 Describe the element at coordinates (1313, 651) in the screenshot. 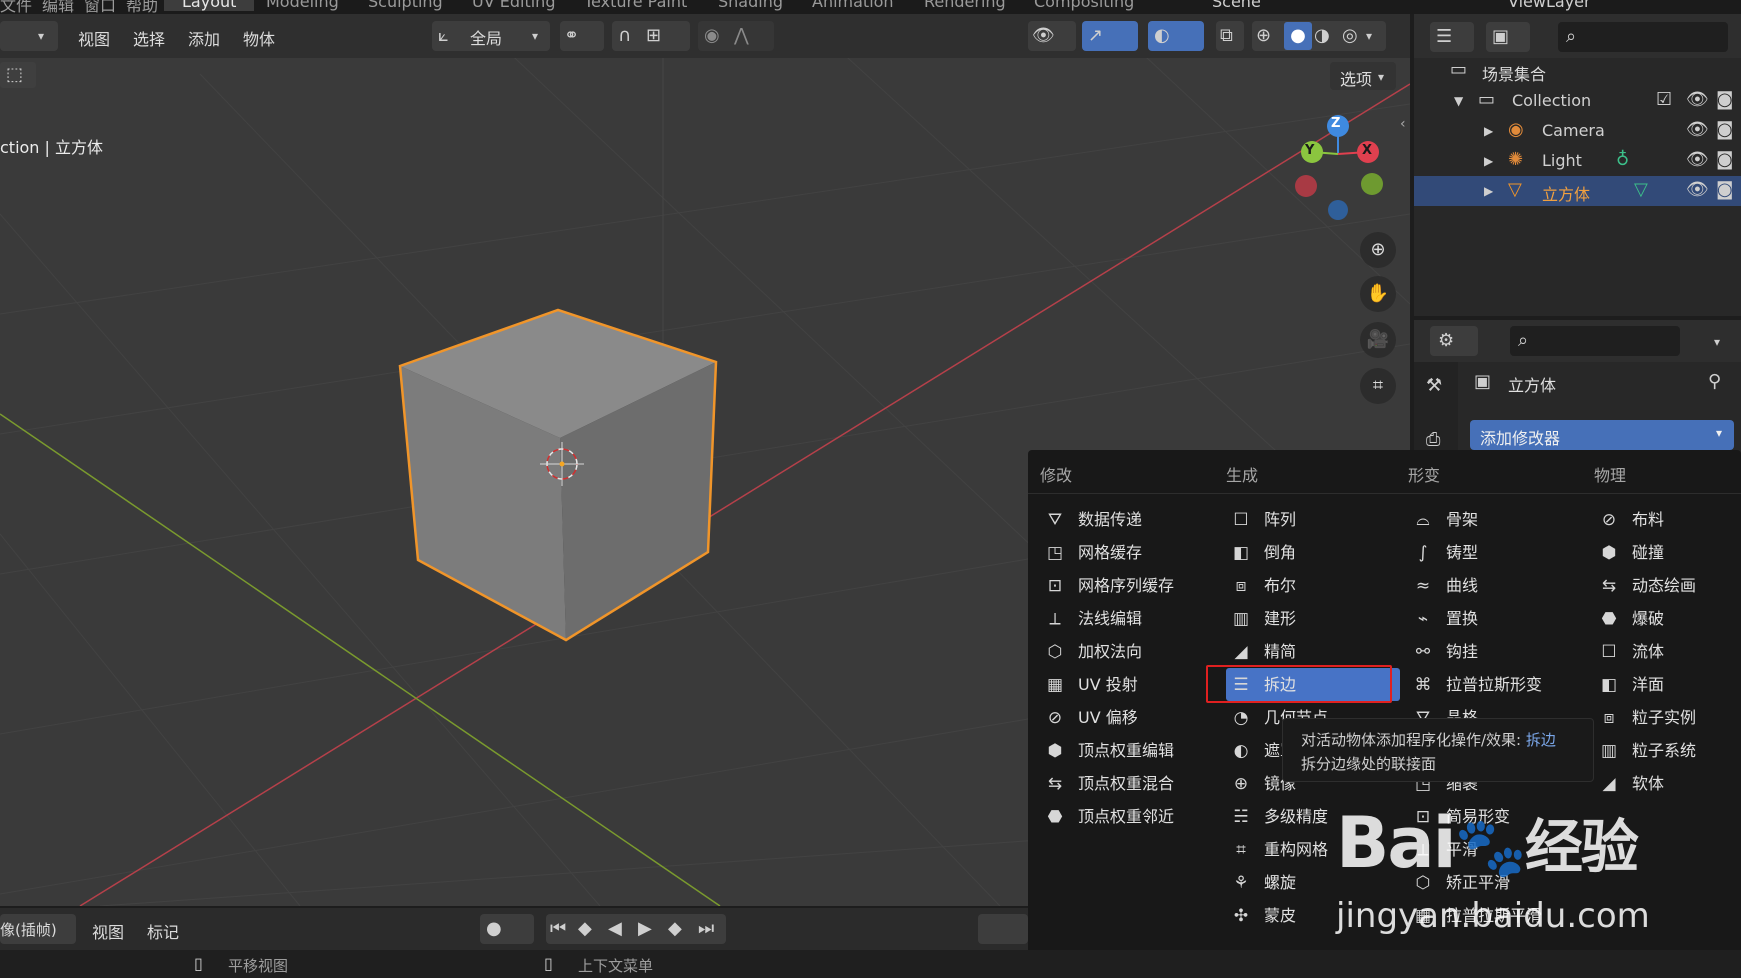

I see `modifier-menu-item: ◢ 精简` at that location.